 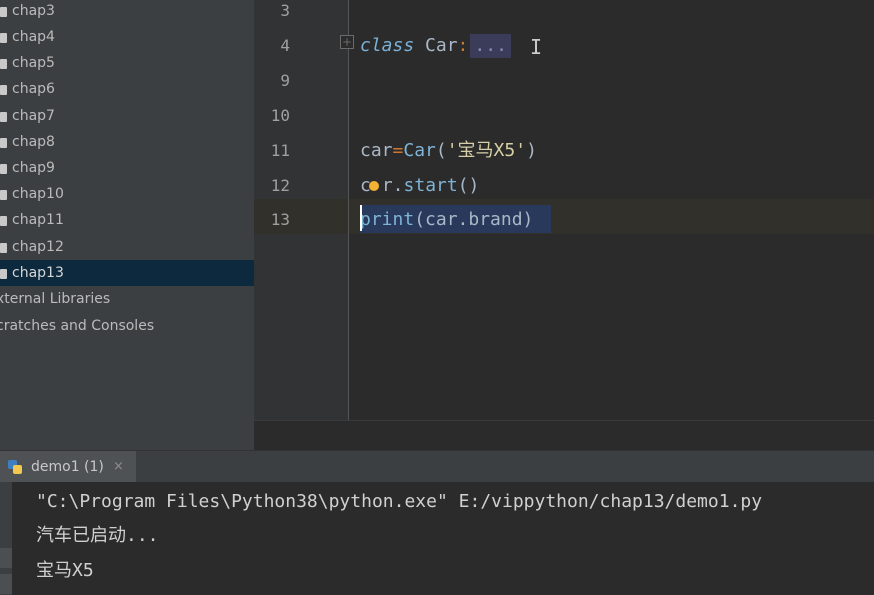 I want to click on line-number: 11, so click(x=280, y=150).